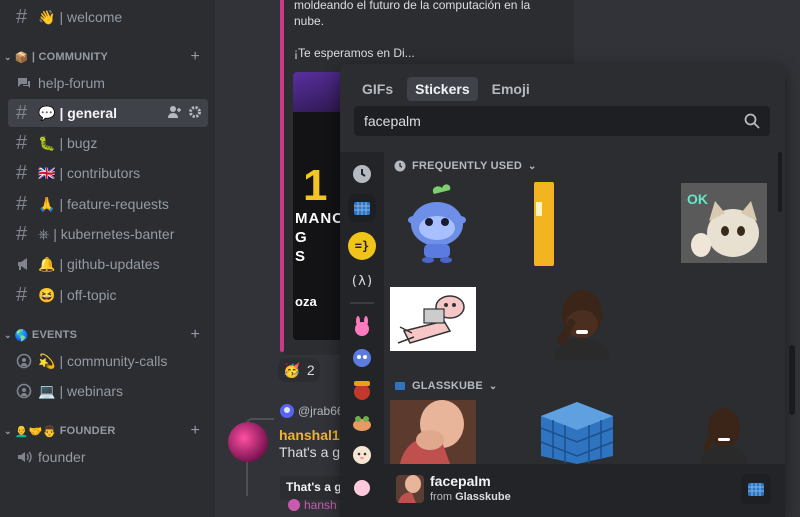 Image resolution: width=800 pixels, height=517 pixels. What do you see at coordinates (108, 204) in the screenshot?
I see `channel-feature-requests: # 🙏 | feature-requests` at bounding box center [108, 204].